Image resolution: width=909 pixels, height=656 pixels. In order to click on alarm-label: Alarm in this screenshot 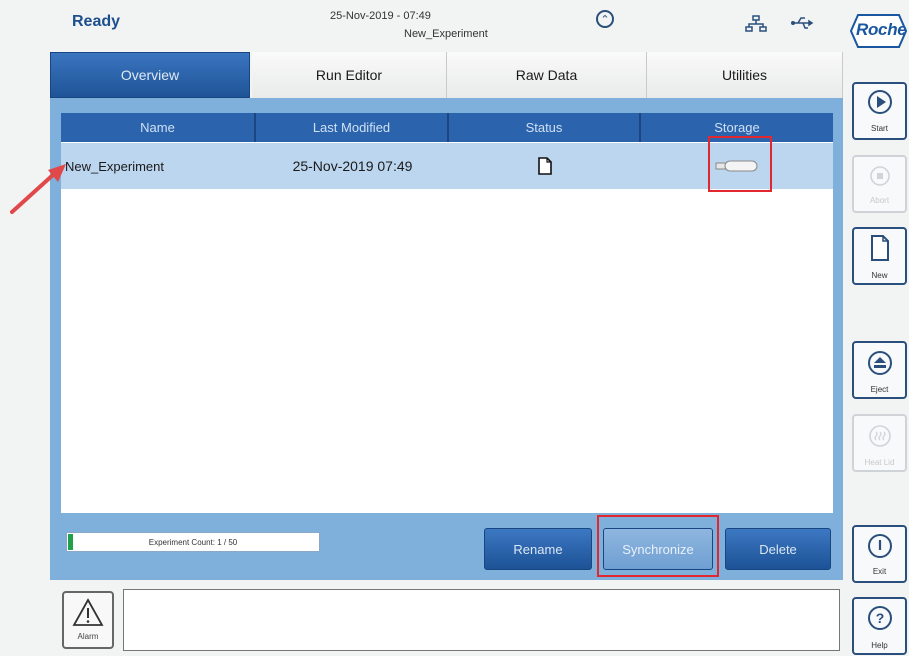, I will do `click(88, 636)`.